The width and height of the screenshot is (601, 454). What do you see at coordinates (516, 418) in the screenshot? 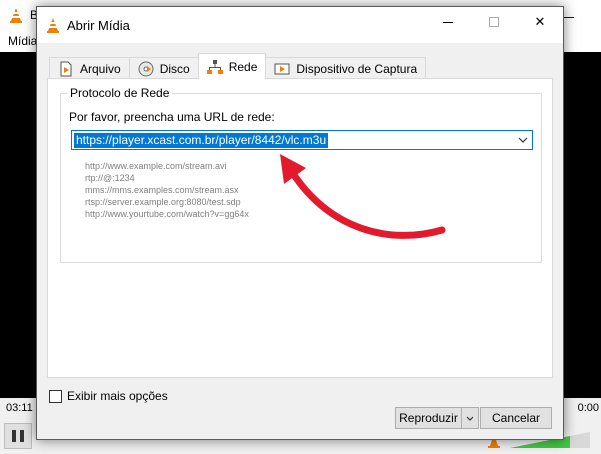
I see `cancel-button: Cancelar` at bounding box center [516, 418].